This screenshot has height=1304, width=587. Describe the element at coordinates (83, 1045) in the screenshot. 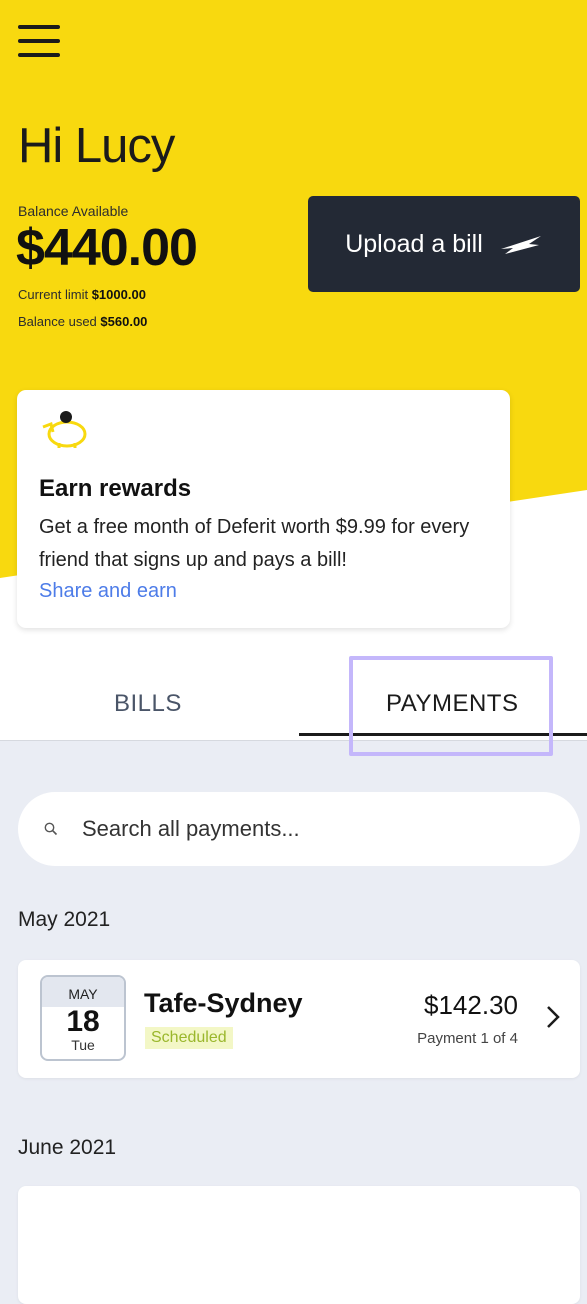

I see `calendar-weekday: Tue` at that location.